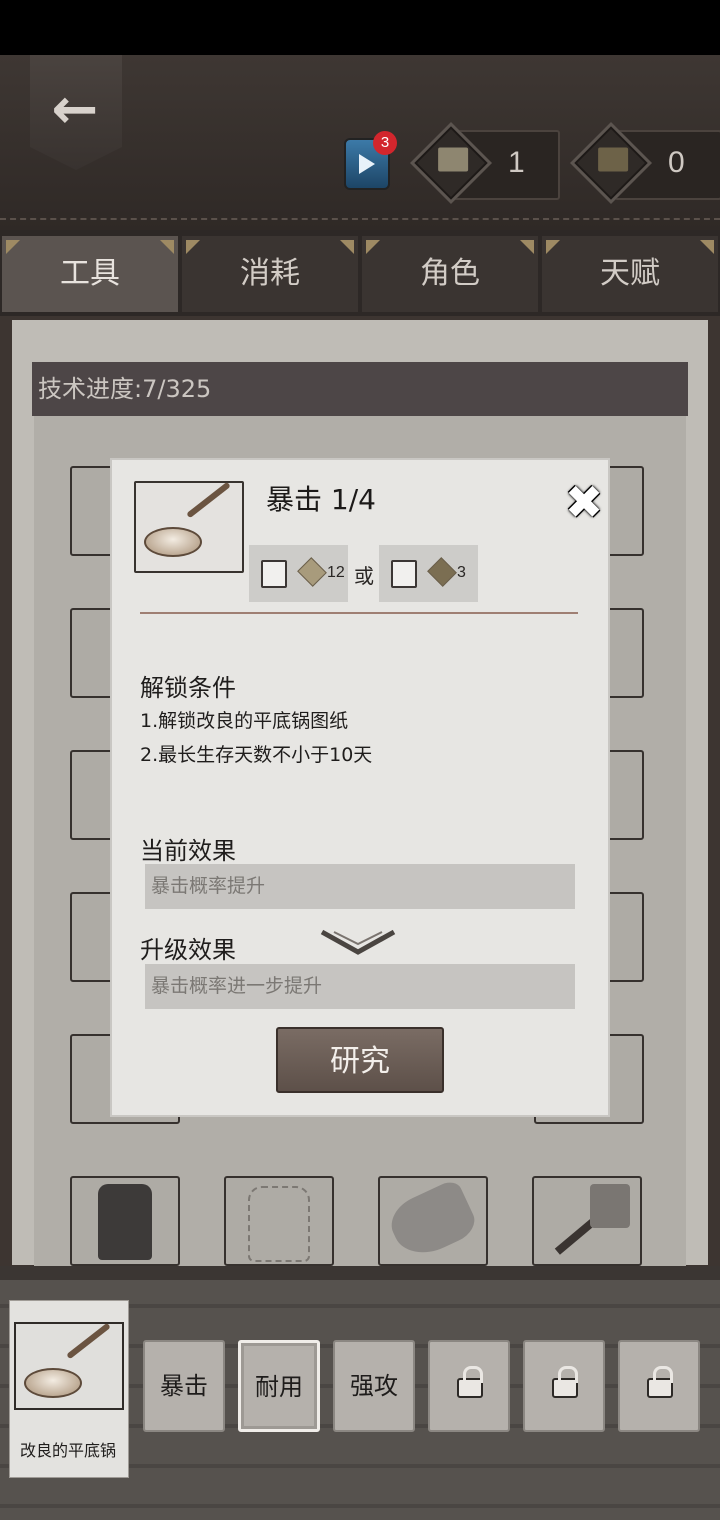  What do you see at coordinates (274, 574) in the screenshot?
I see `cost-option-1-checkbox` at bounding box center [274, 574].